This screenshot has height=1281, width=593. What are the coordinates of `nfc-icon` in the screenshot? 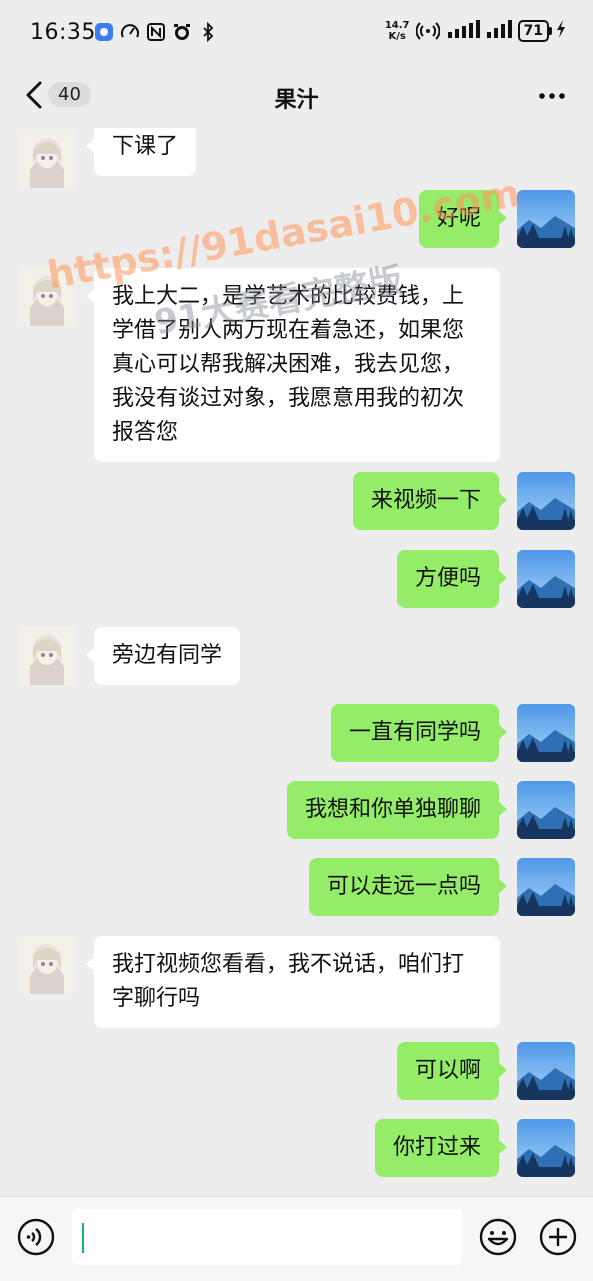 It's located at (156, 32).